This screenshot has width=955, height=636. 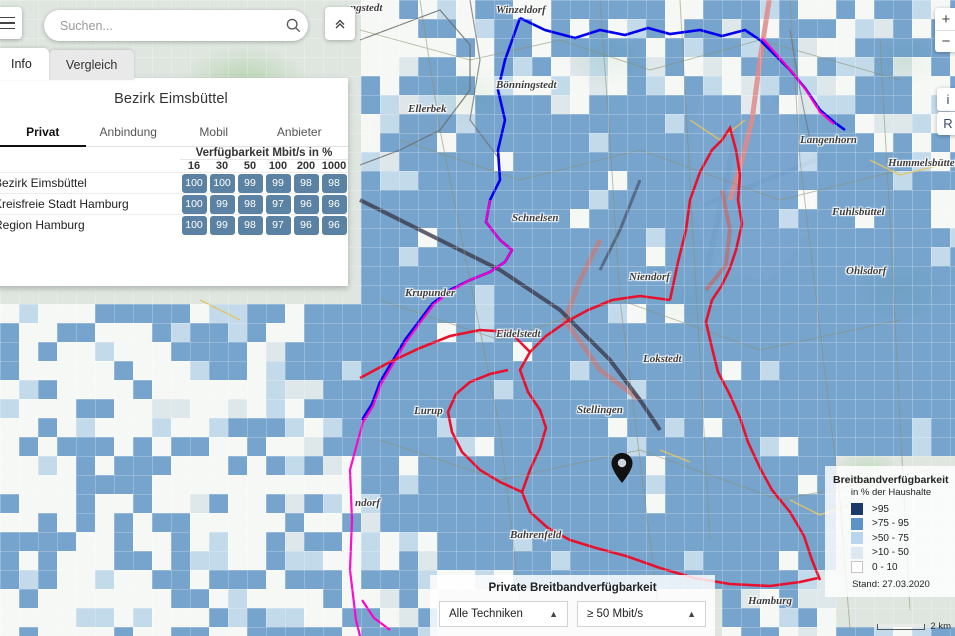 What do you see at coordinates (622, 470) in the screenshot?
I see `location-pin-icon` at bounding box center [622, 470].